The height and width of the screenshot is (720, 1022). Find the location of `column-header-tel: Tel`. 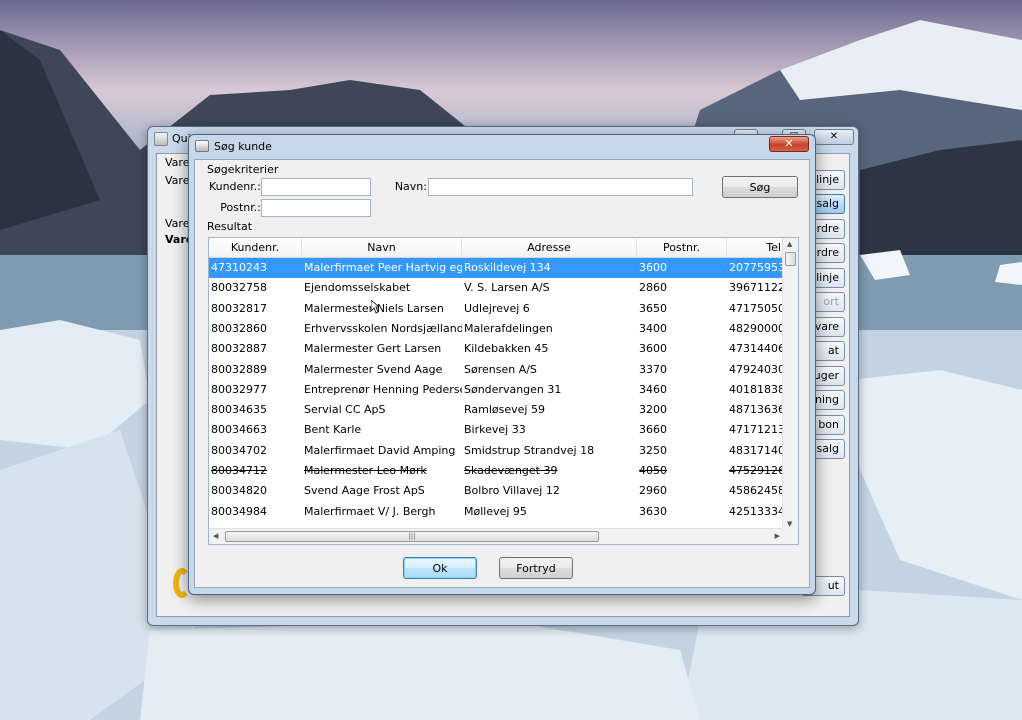

column-header-tel: Tel is located at coordinates (755, 248).